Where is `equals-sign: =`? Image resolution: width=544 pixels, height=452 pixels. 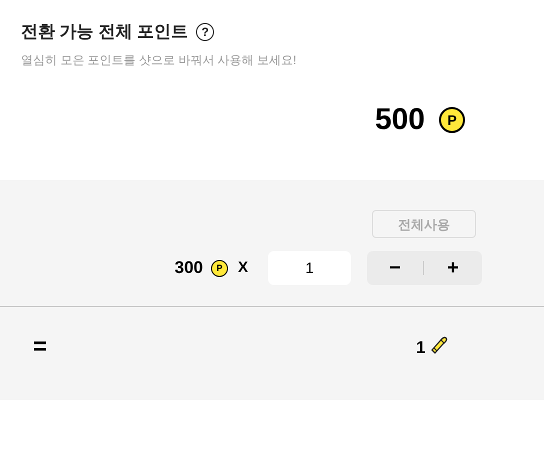
equals-sign: = is located at coordinates (40, 347).